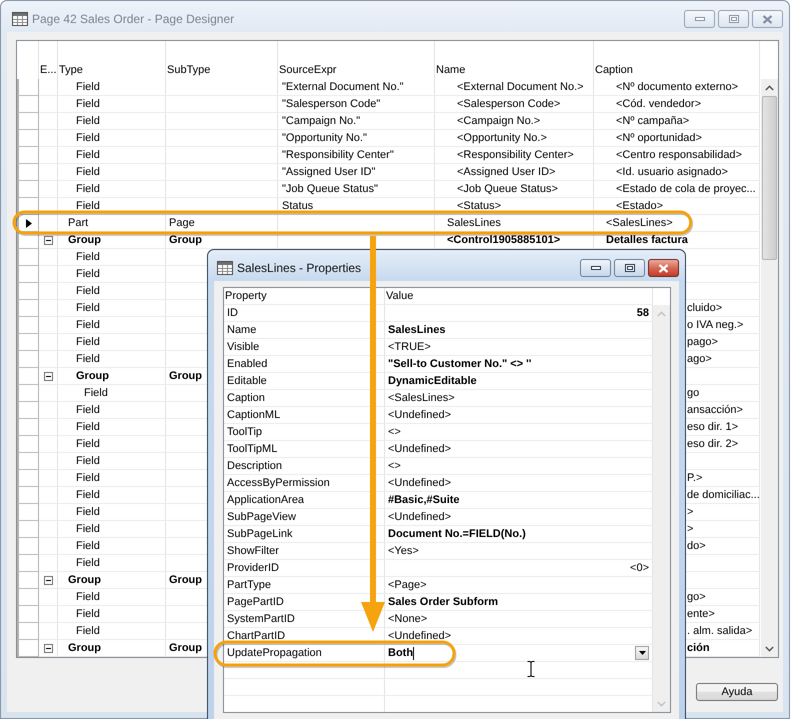 This screenshot has width=794, height=719. What do you see at coordinates (715, 325) in the screenshot?
I see `control-caption: o IVA neg.>` at bounding box center [715, 325].